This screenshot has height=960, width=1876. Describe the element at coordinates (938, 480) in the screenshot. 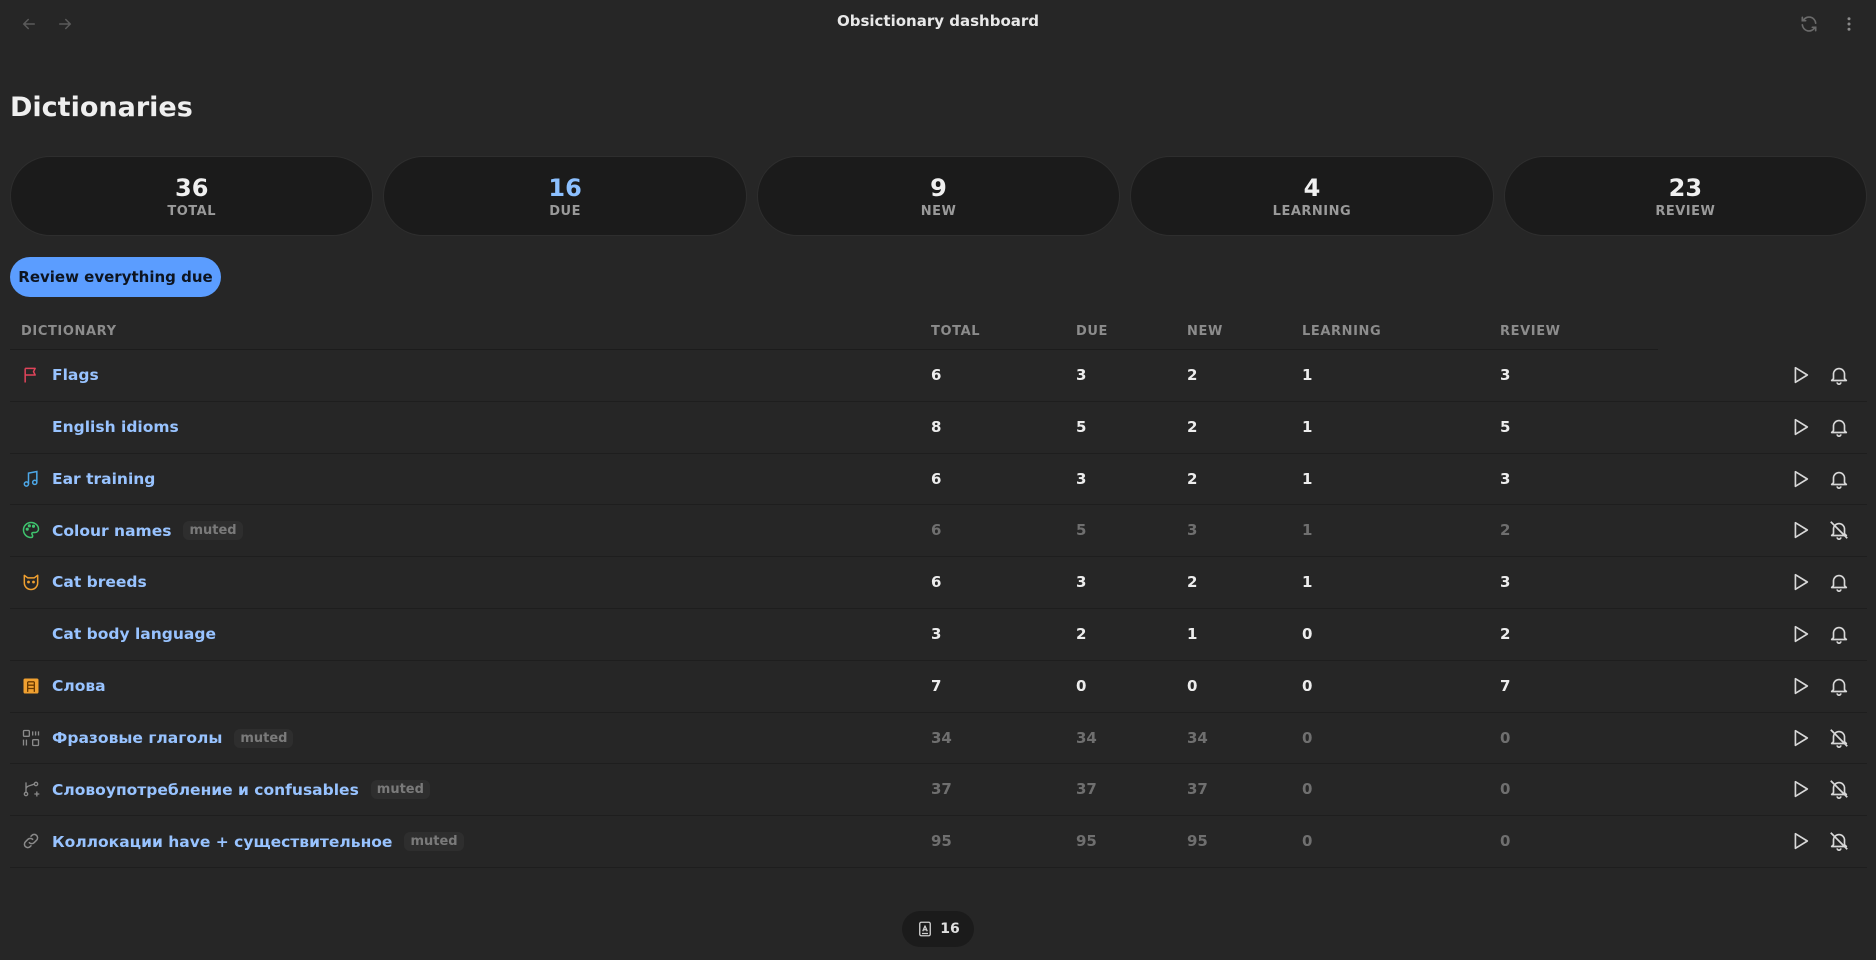

I see `table-row: Ear training 6 3 2 1 3` at that location.